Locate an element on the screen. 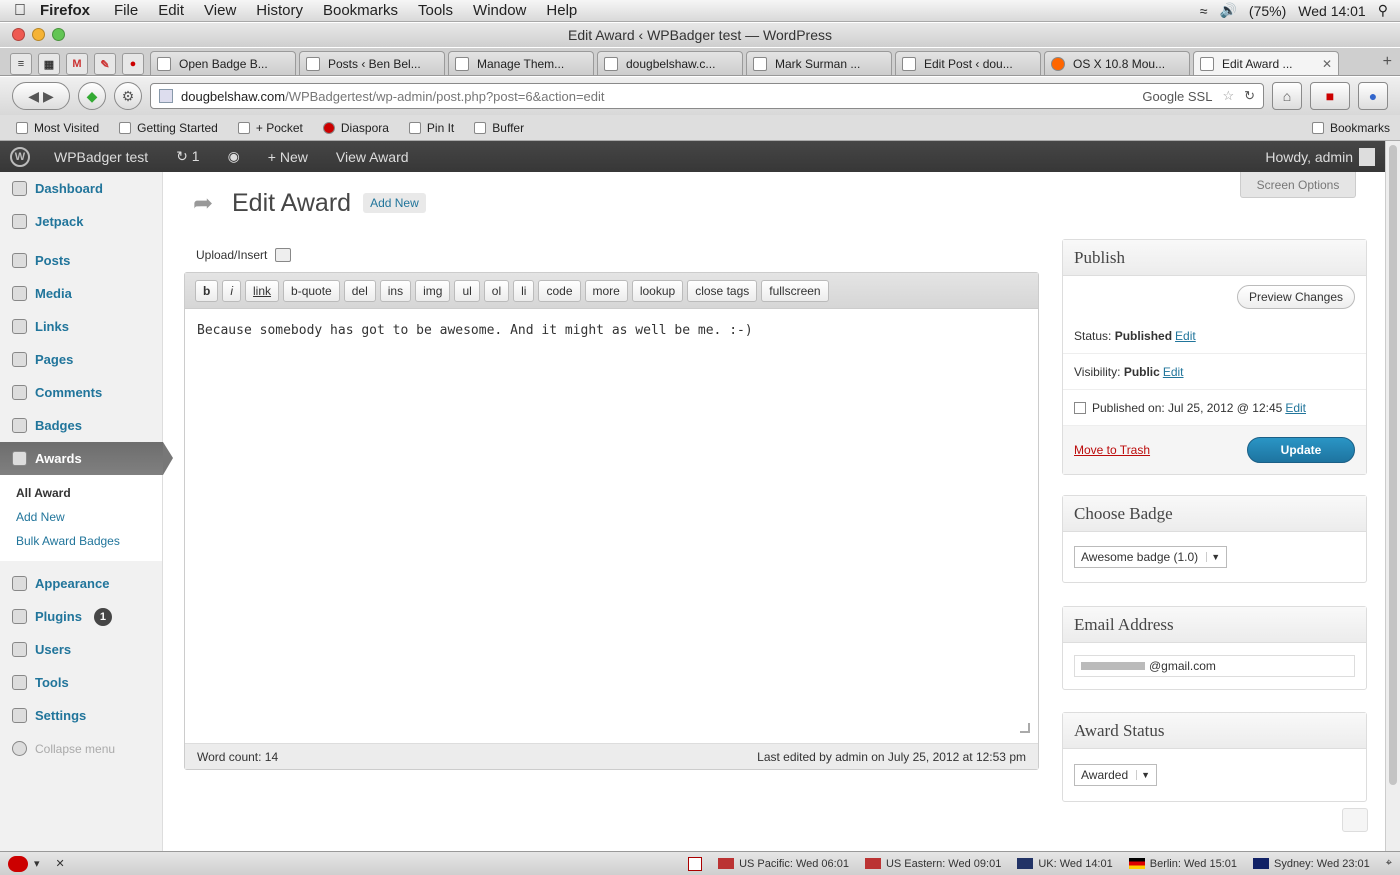  qt-fullscreen-button: fullscreen is located at coordinates (795, 290).